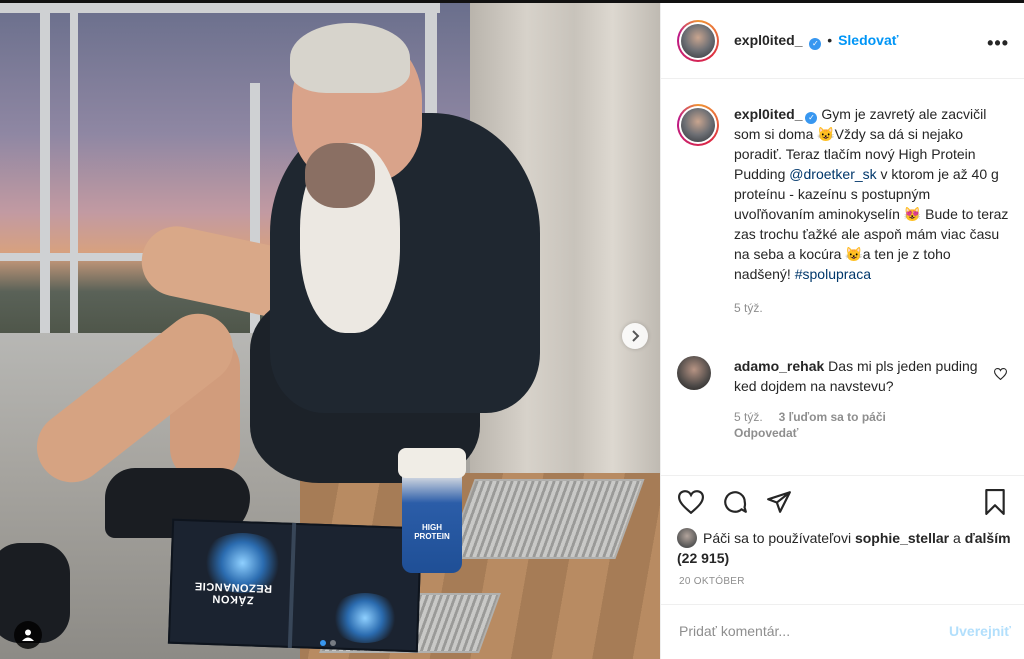 This screenshot has width=1024, height=659. I want to click on post-header: expl0ited_ ✓ • Sledovať •••, so click(842, 41).